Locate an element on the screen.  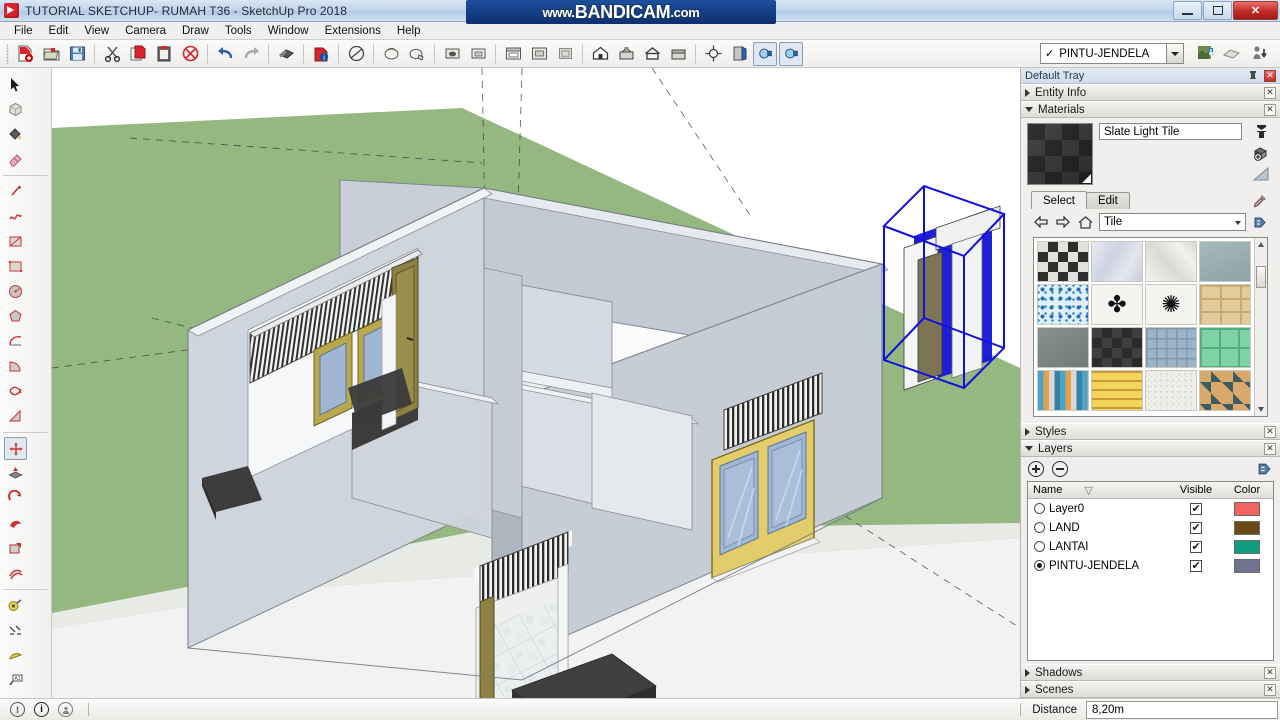
swatch-slate-green-gray is located at coordinates (1063, 347).